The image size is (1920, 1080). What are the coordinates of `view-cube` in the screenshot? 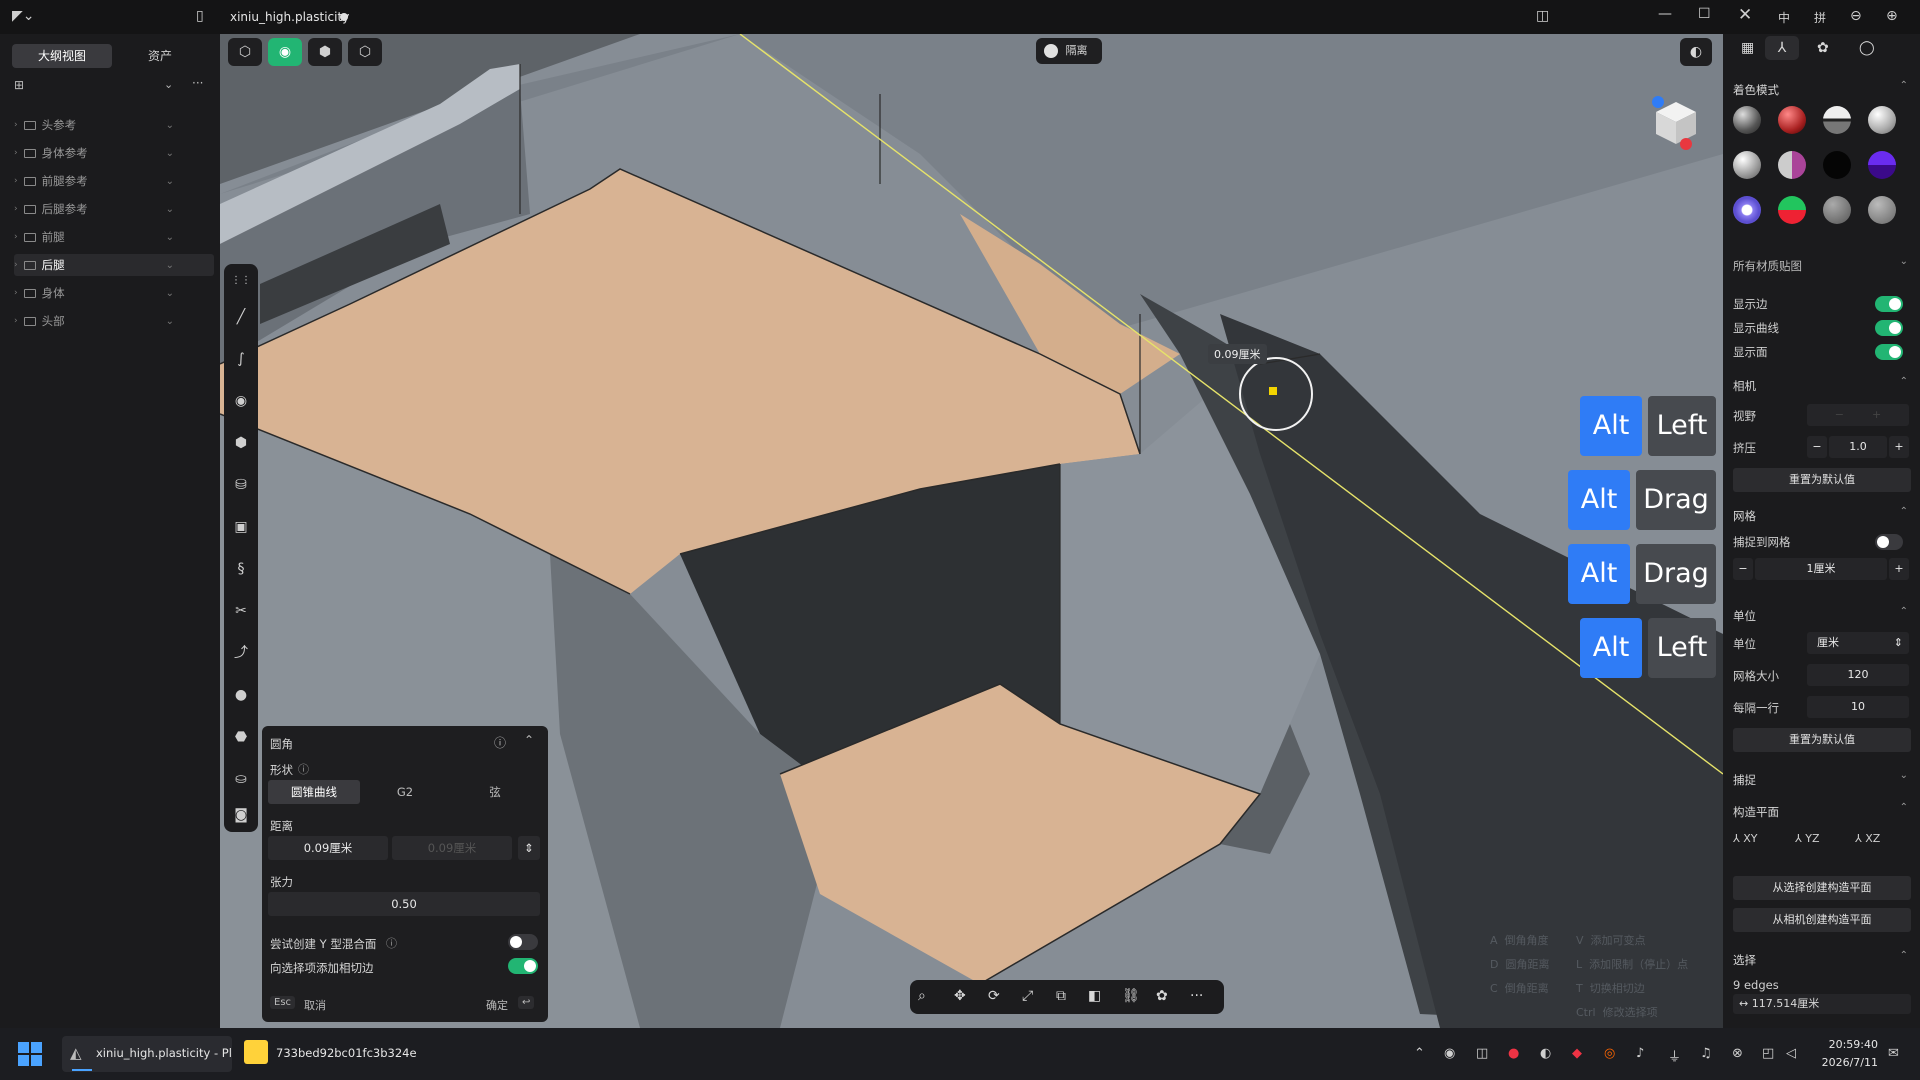 It's located at (1676, 123).